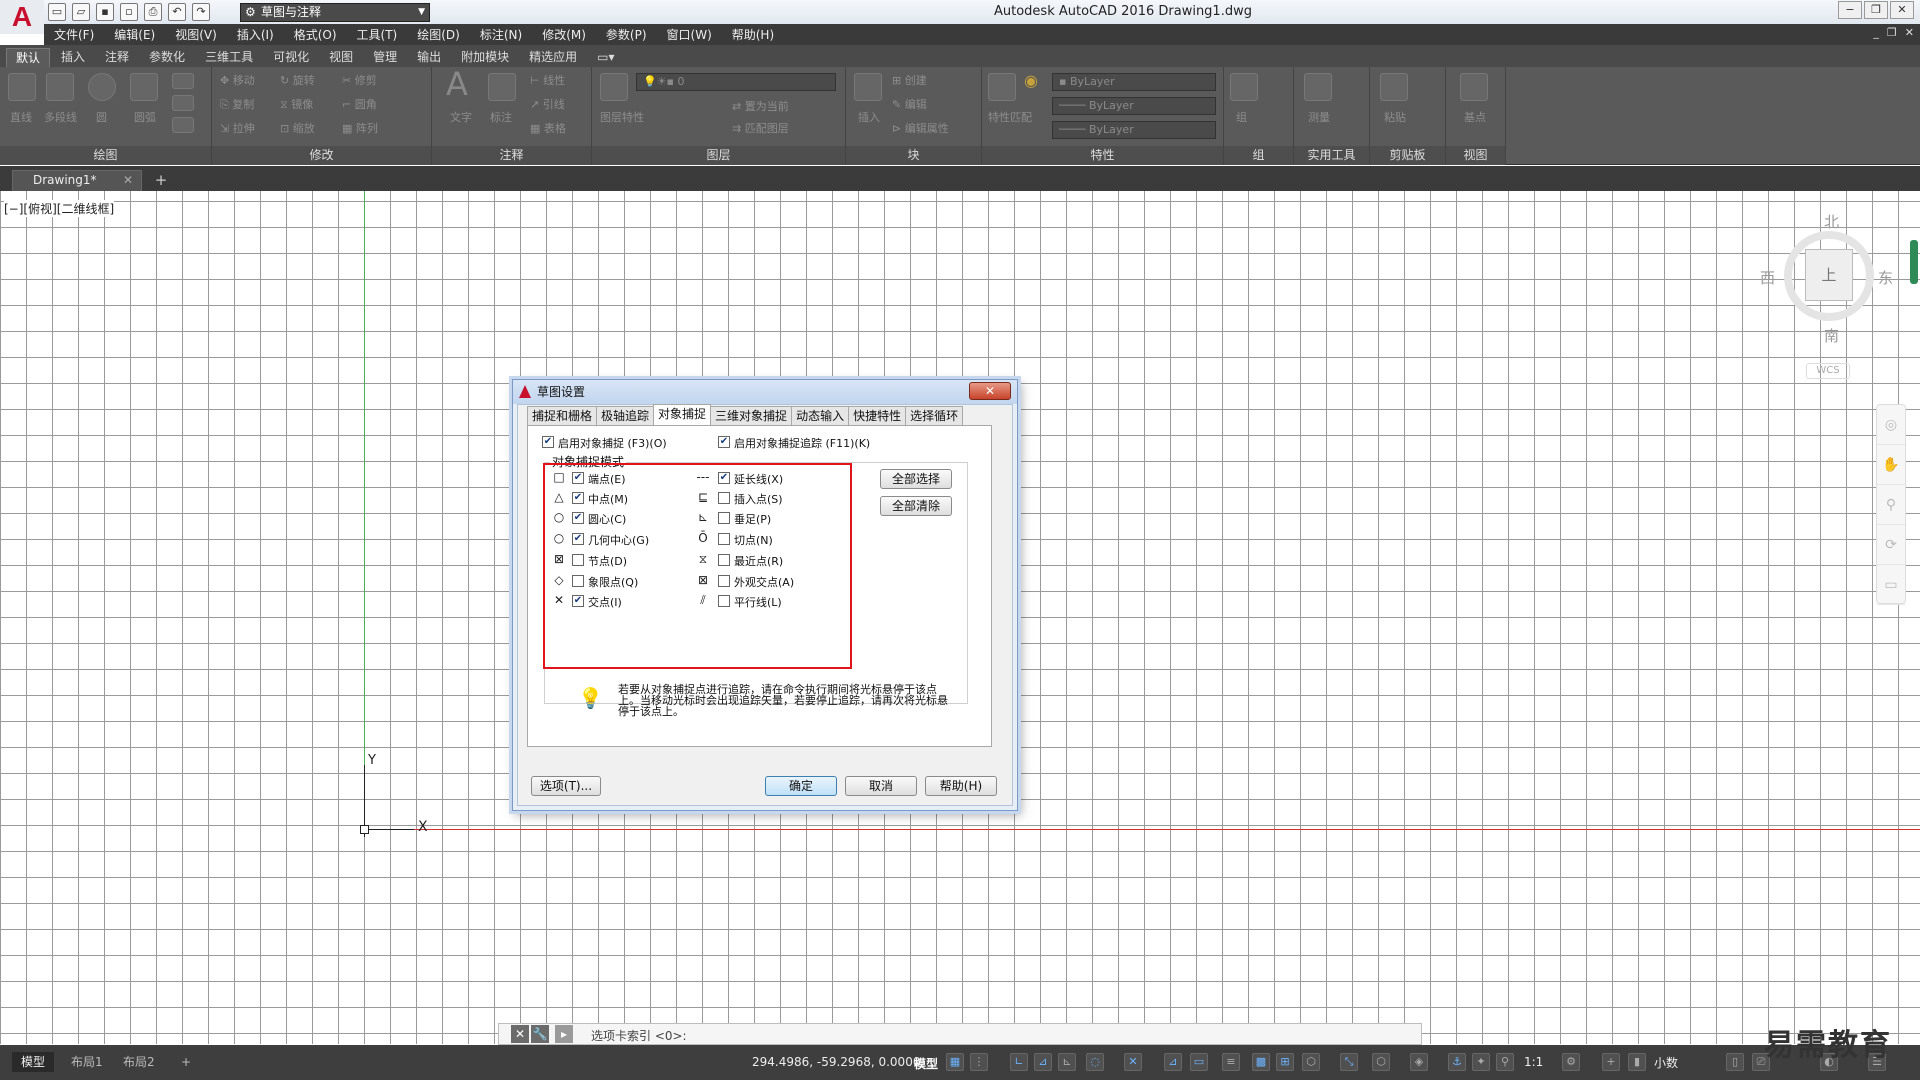  I want to click on gizmo-icon: ⤡, so click(1349, 1062).